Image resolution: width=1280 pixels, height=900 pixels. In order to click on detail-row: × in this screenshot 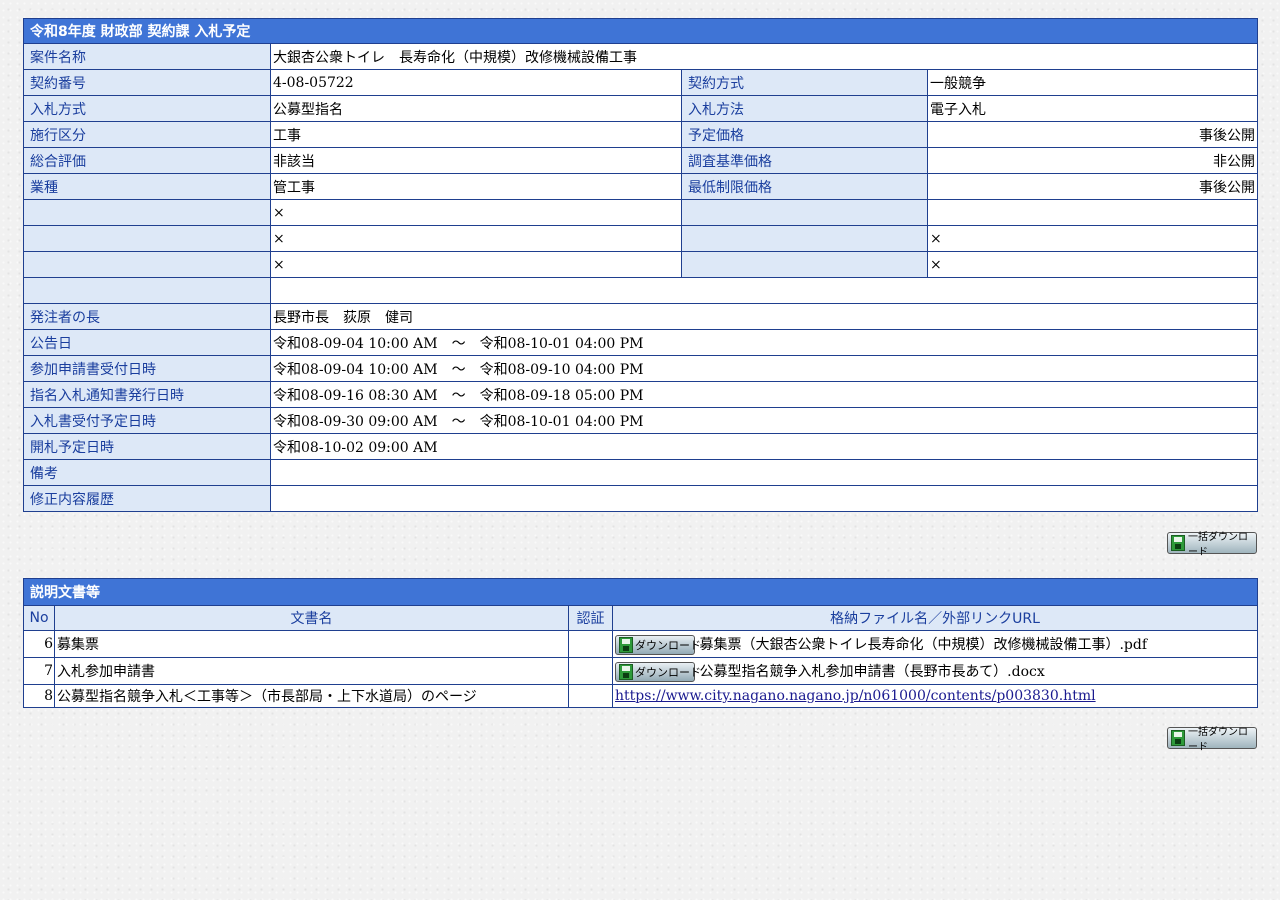, I will do `click(640, 212)`.